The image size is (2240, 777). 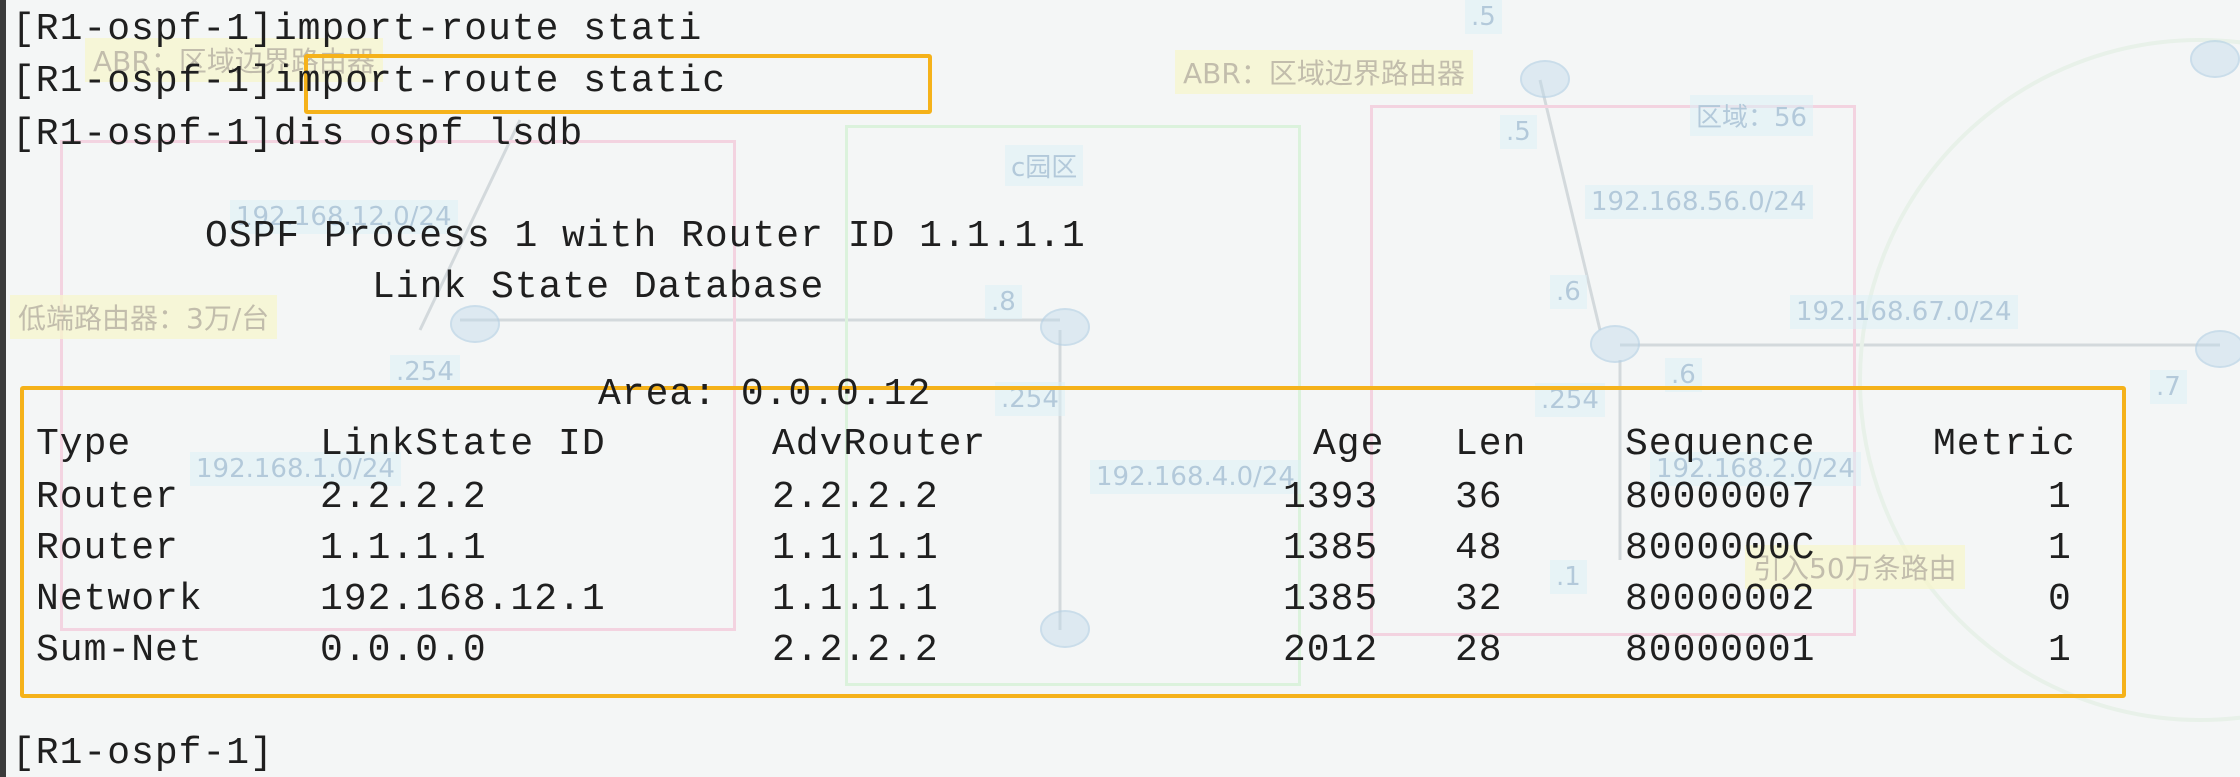 What do you see at coordinates (369, 81) in the screenshot?
I see `command-line: [R1-ospf-1]import-route static` at bounding box center [369, 81].